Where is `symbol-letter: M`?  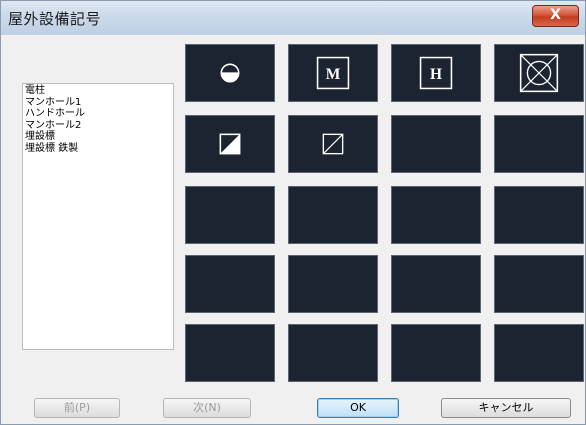
symbol-letter: M is located at coordinates (333, 74).